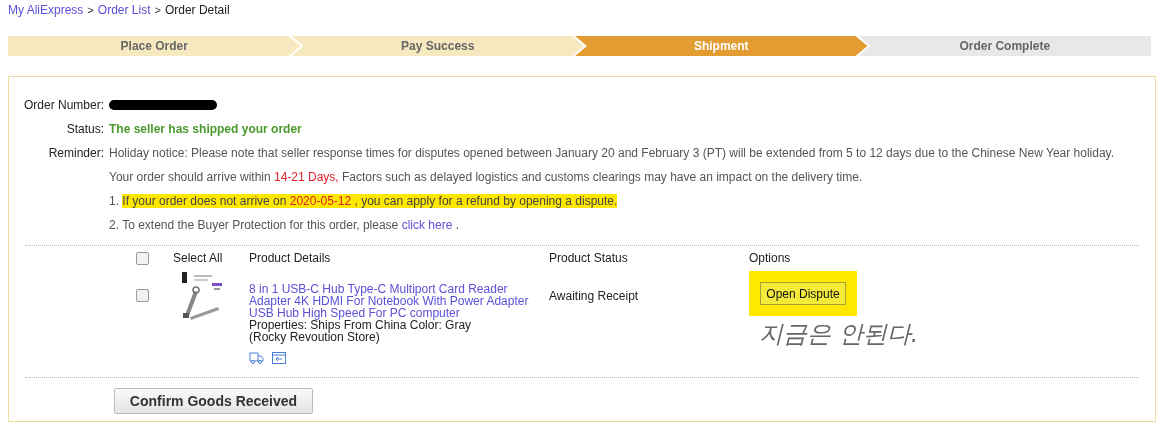 The image size is (1162, 433). Describe the element at coordinates (486, 177) in the screenshot. I see `delivery-text: Your order should arrive within 14-21 Days, Factors such as delayed logistics and customs clearings may have an impact on the delivery time.` at that location.